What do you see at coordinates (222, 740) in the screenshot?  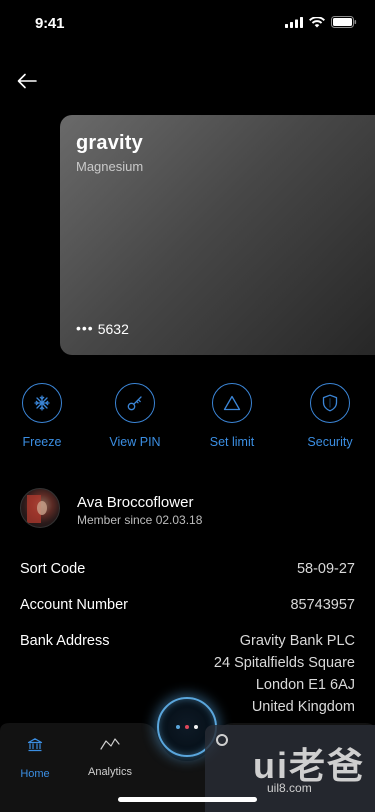 I see `watermark-badge-icon` at bounding box center [222, 740].